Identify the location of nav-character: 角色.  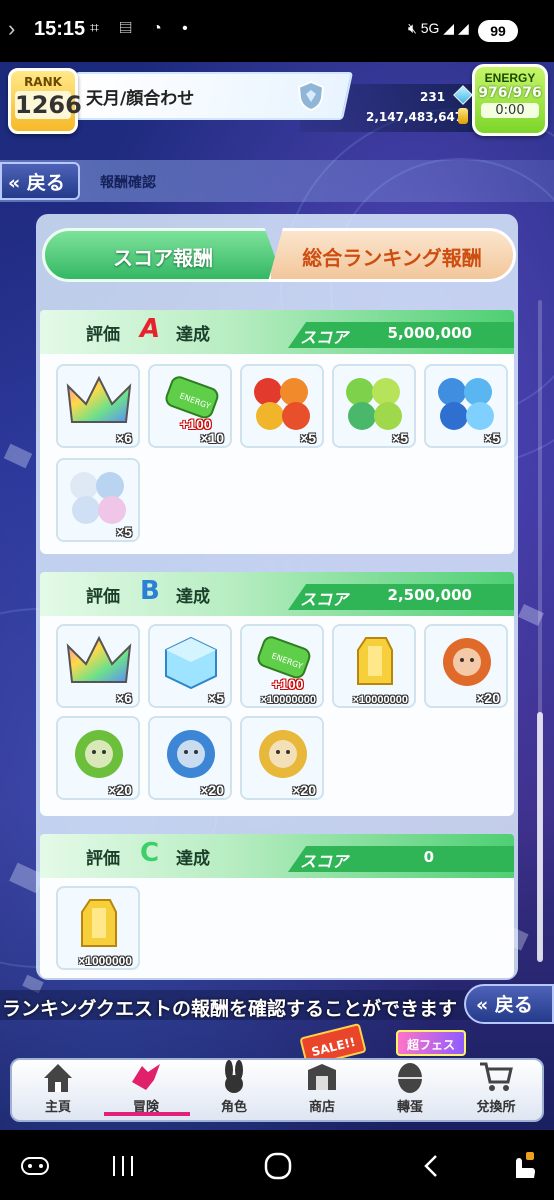
(234, 1090).